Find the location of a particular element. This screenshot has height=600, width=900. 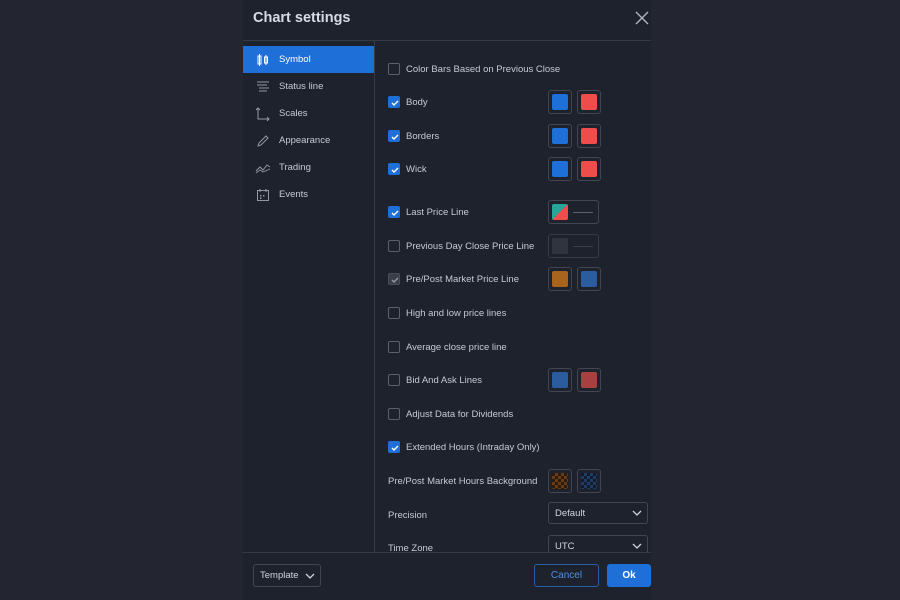

time-zone-label: Time Zone is located at coordinates (411, 547).